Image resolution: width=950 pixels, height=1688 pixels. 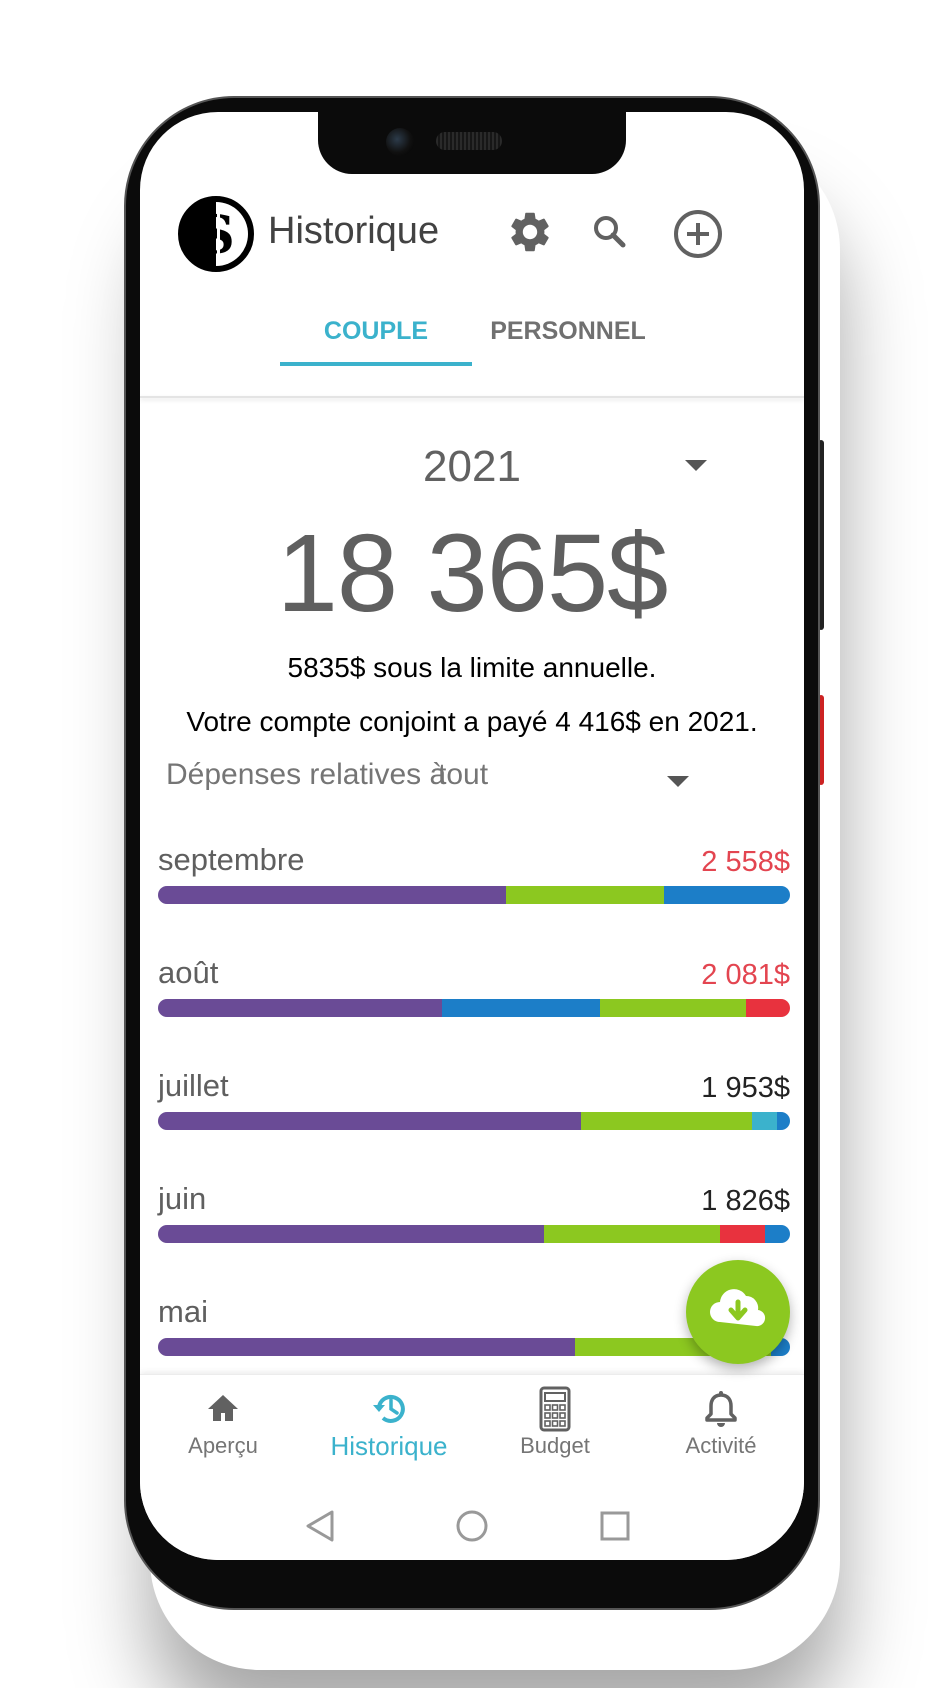 I want to click on app-logo: S, so click(x=216, y=234).